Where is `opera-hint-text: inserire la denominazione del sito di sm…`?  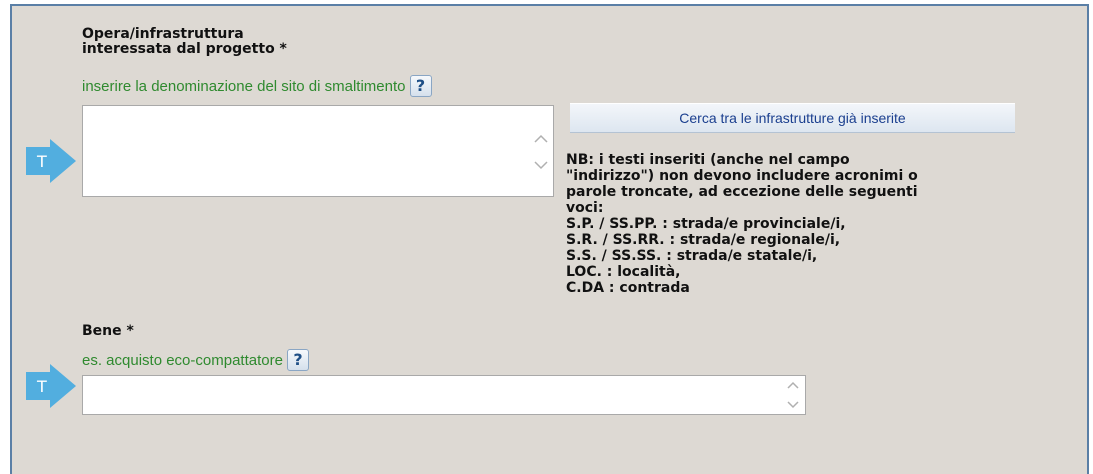 opera-hint-text: inserire la denominazione del sito di sm… is located at coordinates (244, 86).